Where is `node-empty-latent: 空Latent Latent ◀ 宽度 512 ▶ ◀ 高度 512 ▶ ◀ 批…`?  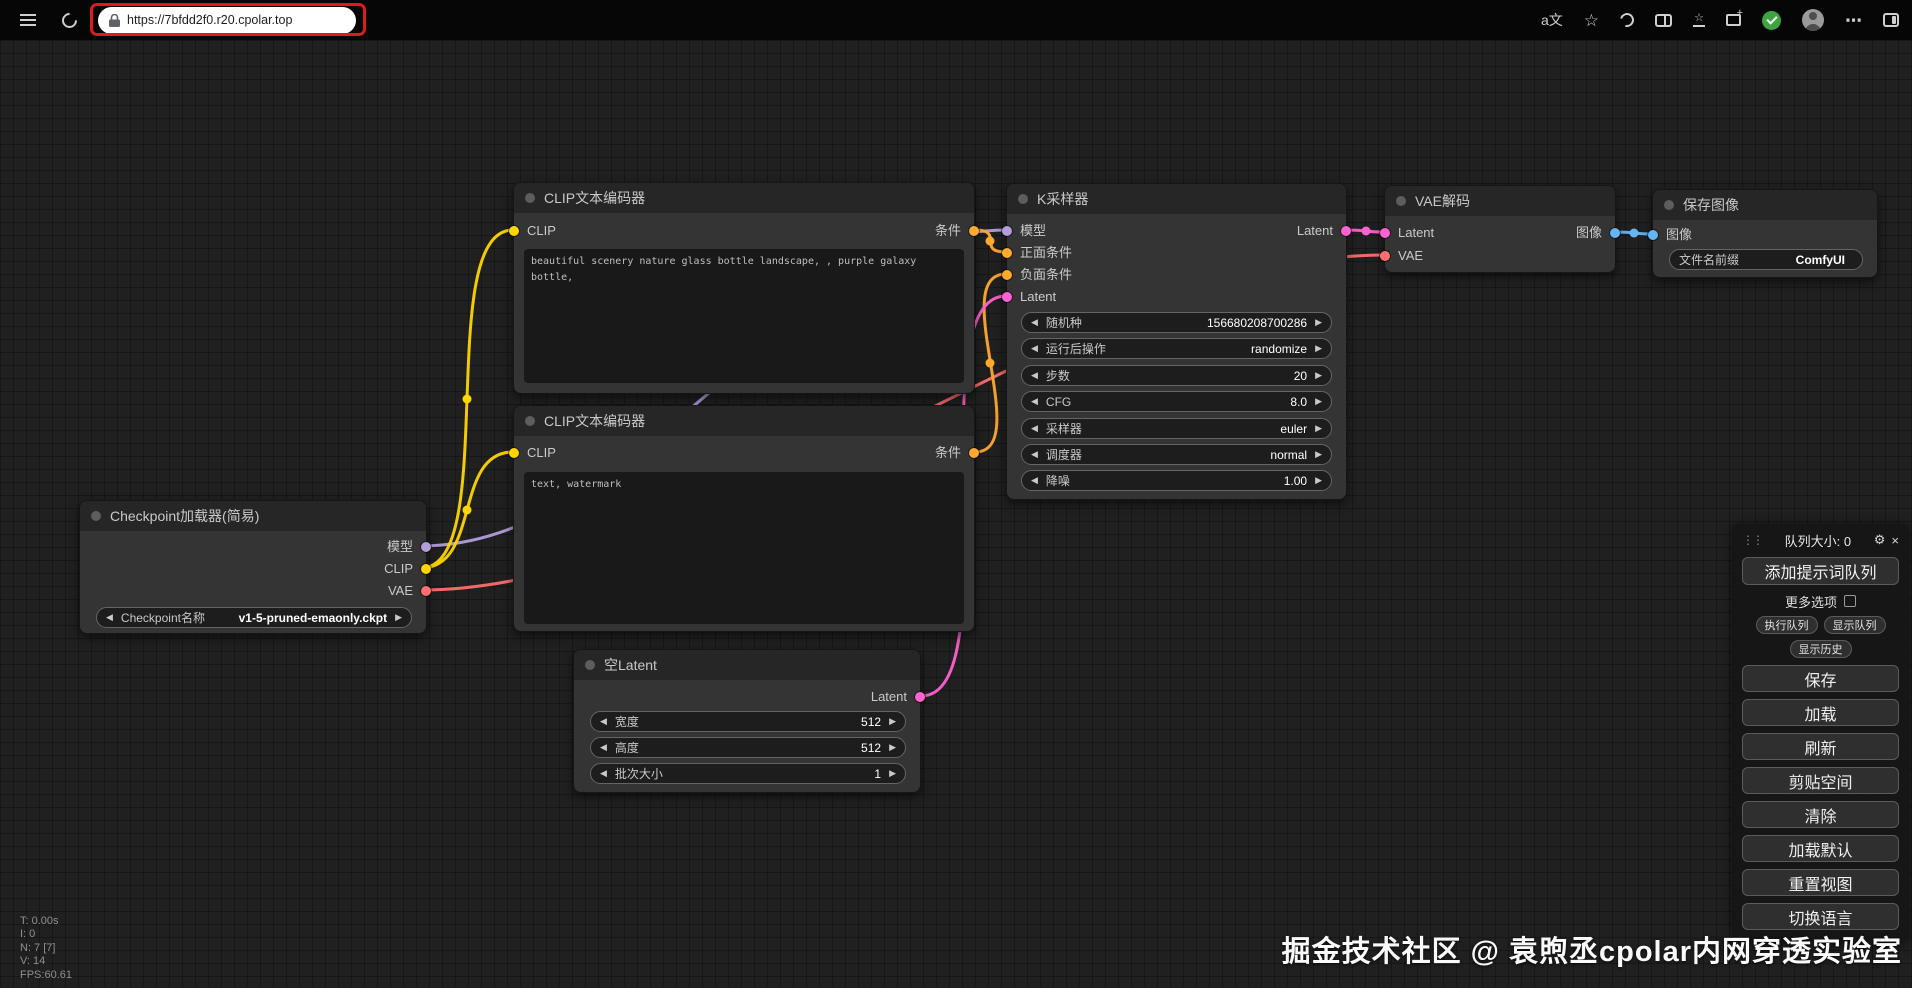
node-empty-latent: 空Latent Latent ◀ 宽度 512 ▶ ◀ 高度 512 ▶ ◀ 批… is located at coordinates (749, 721).